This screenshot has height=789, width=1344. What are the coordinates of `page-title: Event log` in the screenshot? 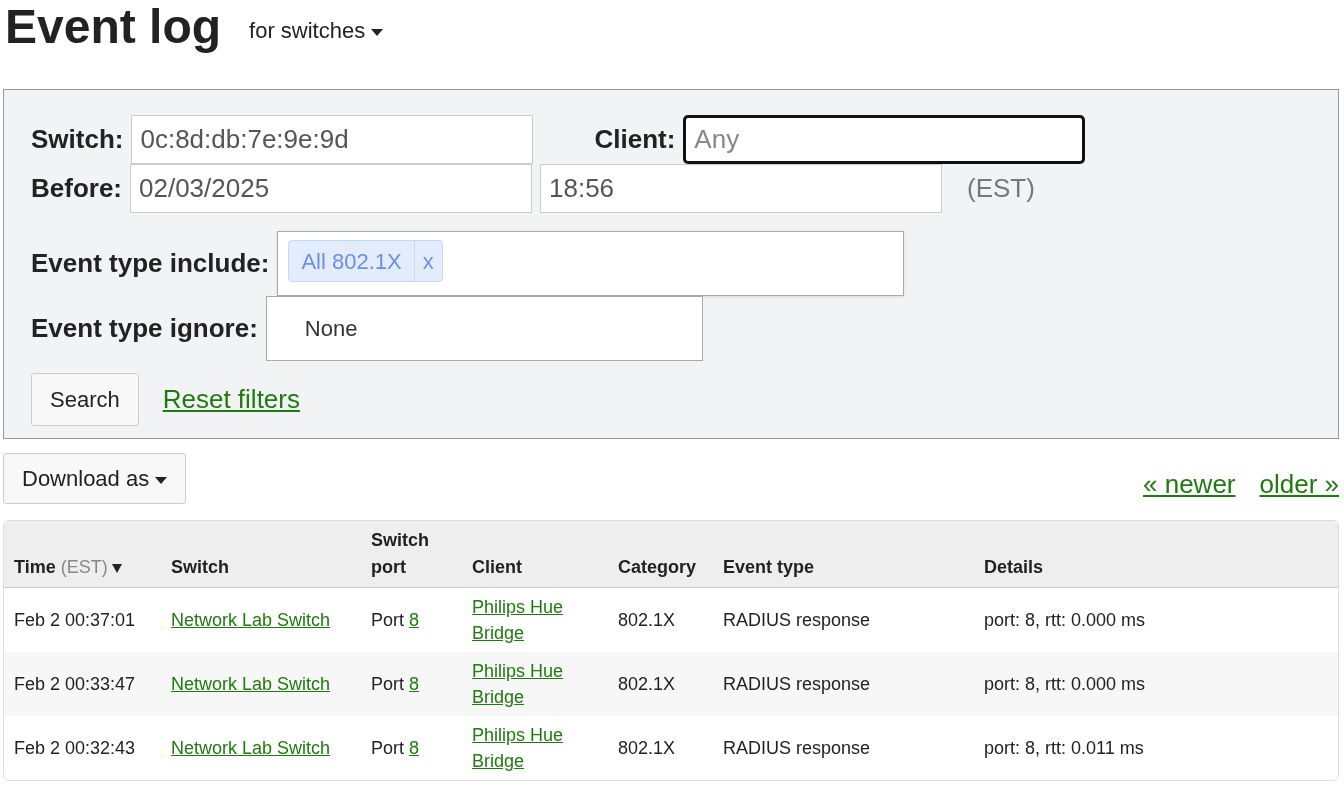 It's located at (113, 25).